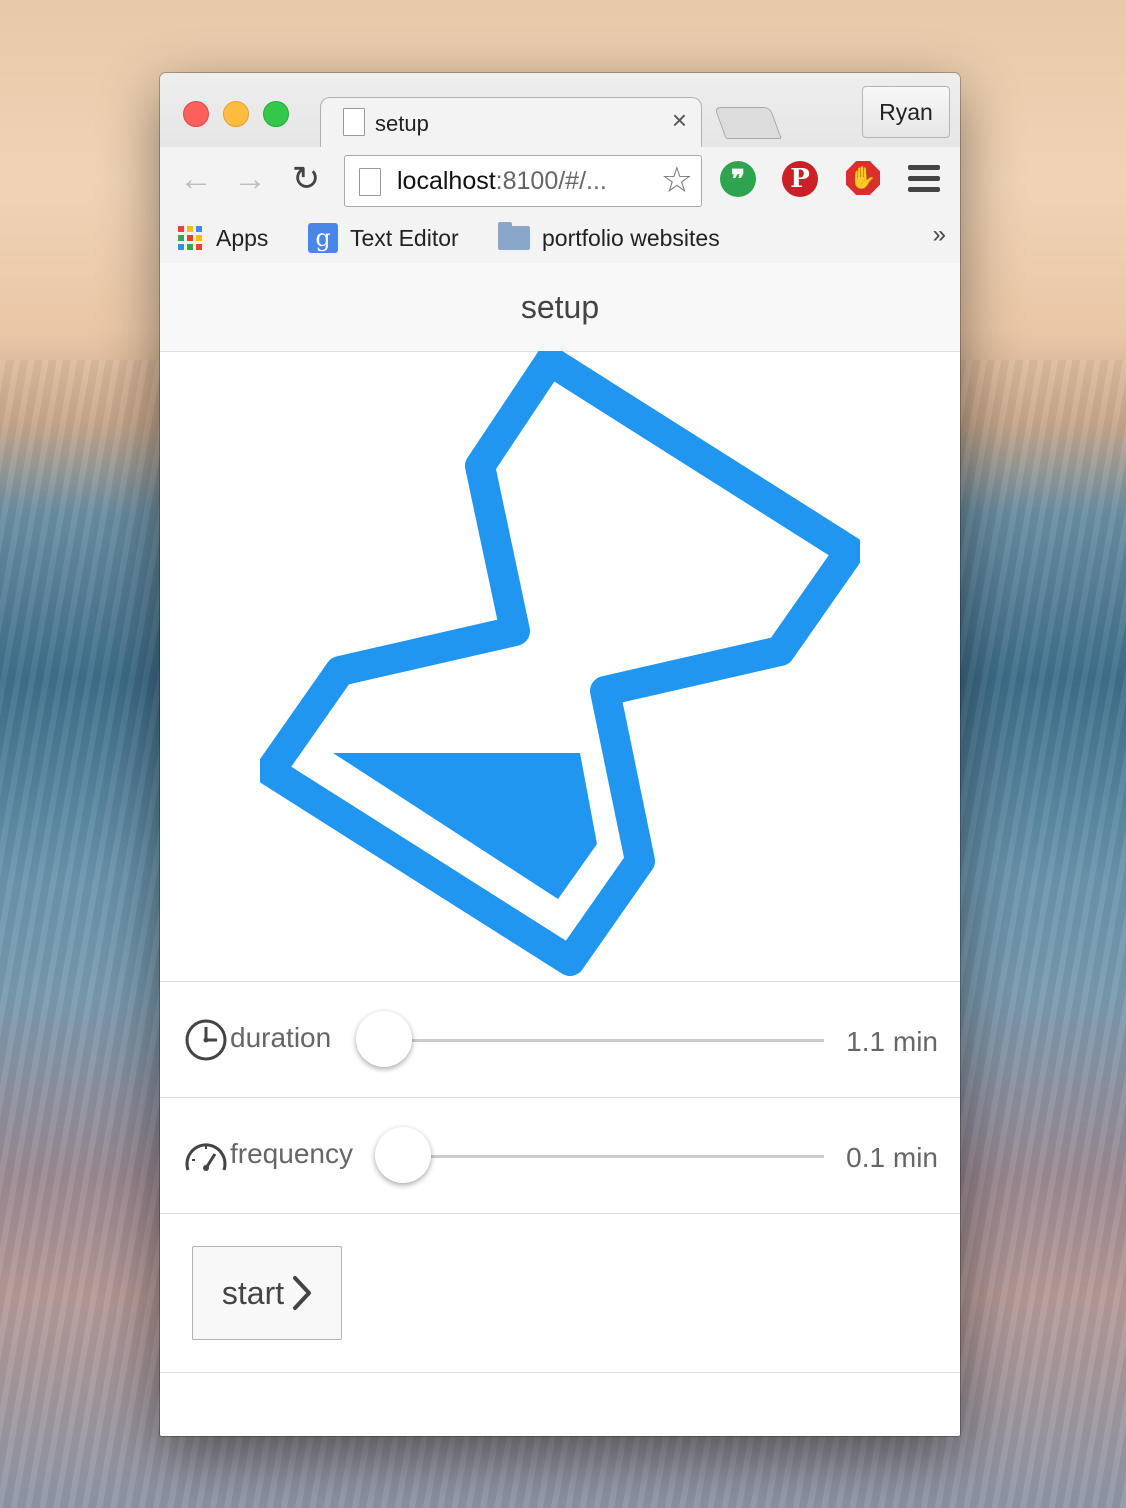 The image size is (1126, 1508). I want to click on tab-title: setup, so click(402, 123).